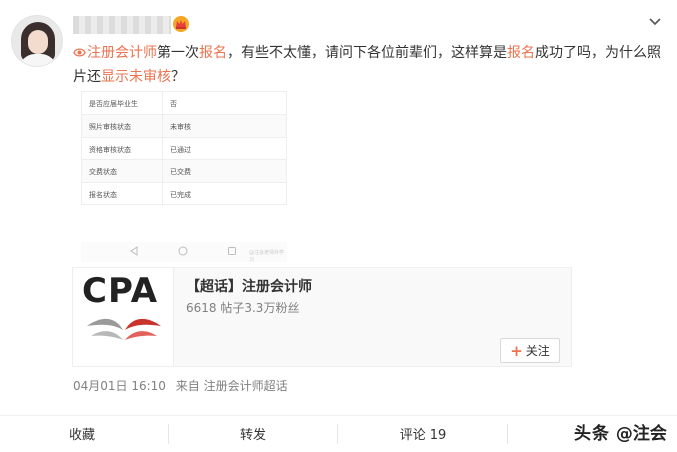 The height and width of the screenshot is (452, 677). Describe the element at coordinates (181, 24) in the screenshot. I see `crown-icon` at that location.